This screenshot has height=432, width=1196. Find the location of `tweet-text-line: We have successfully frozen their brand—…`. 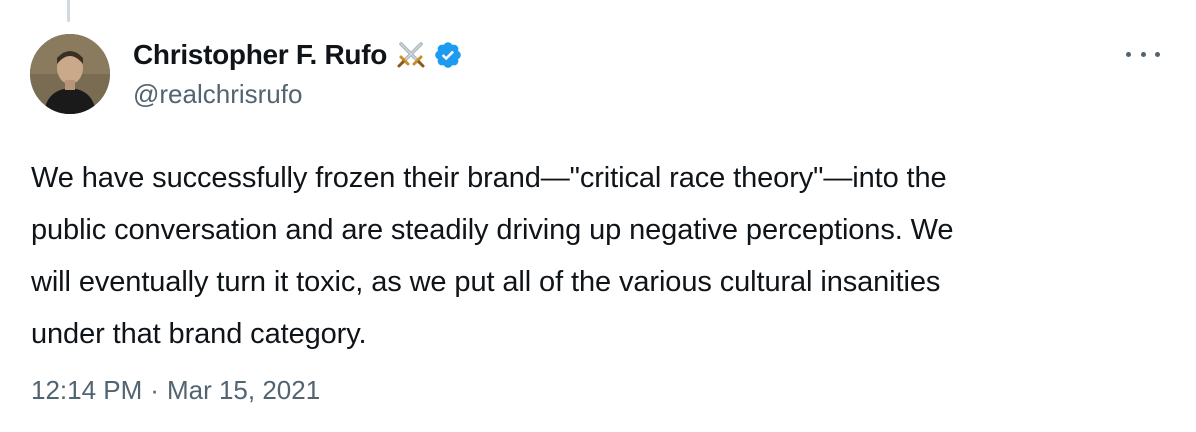

tweet-text-line: We have successfully frozen their brand—… is located at coordinates (489, 178).